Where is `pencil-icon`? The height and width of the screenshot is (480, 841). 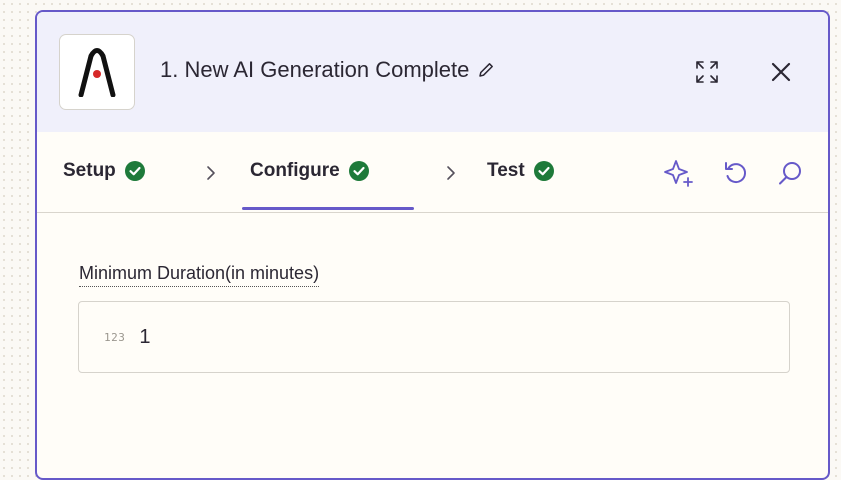 pencil-icon is located at coordinates (486, 70).